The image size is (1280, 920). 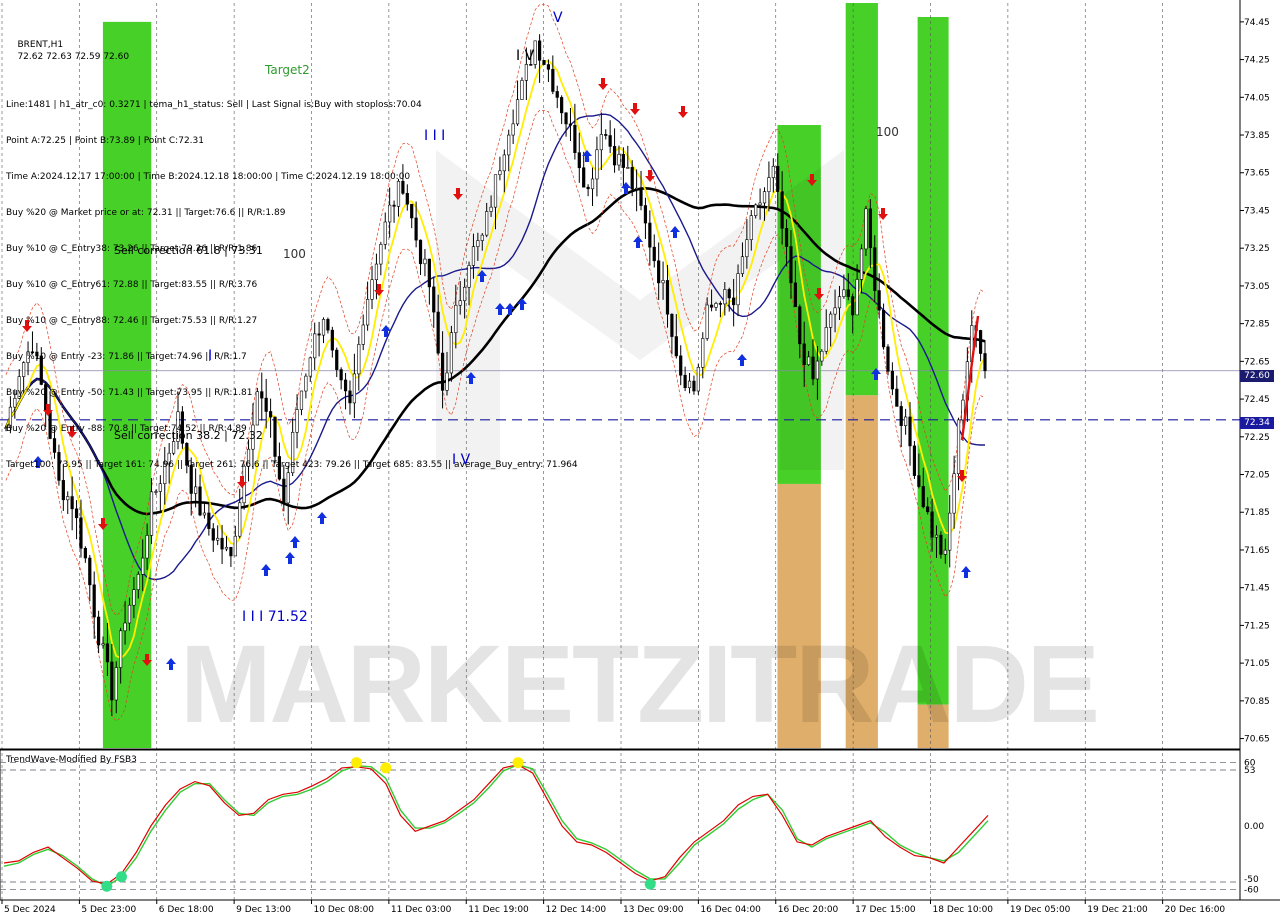 I want to click on y-tick-label: 71.05, so click(x=1257, y=664).